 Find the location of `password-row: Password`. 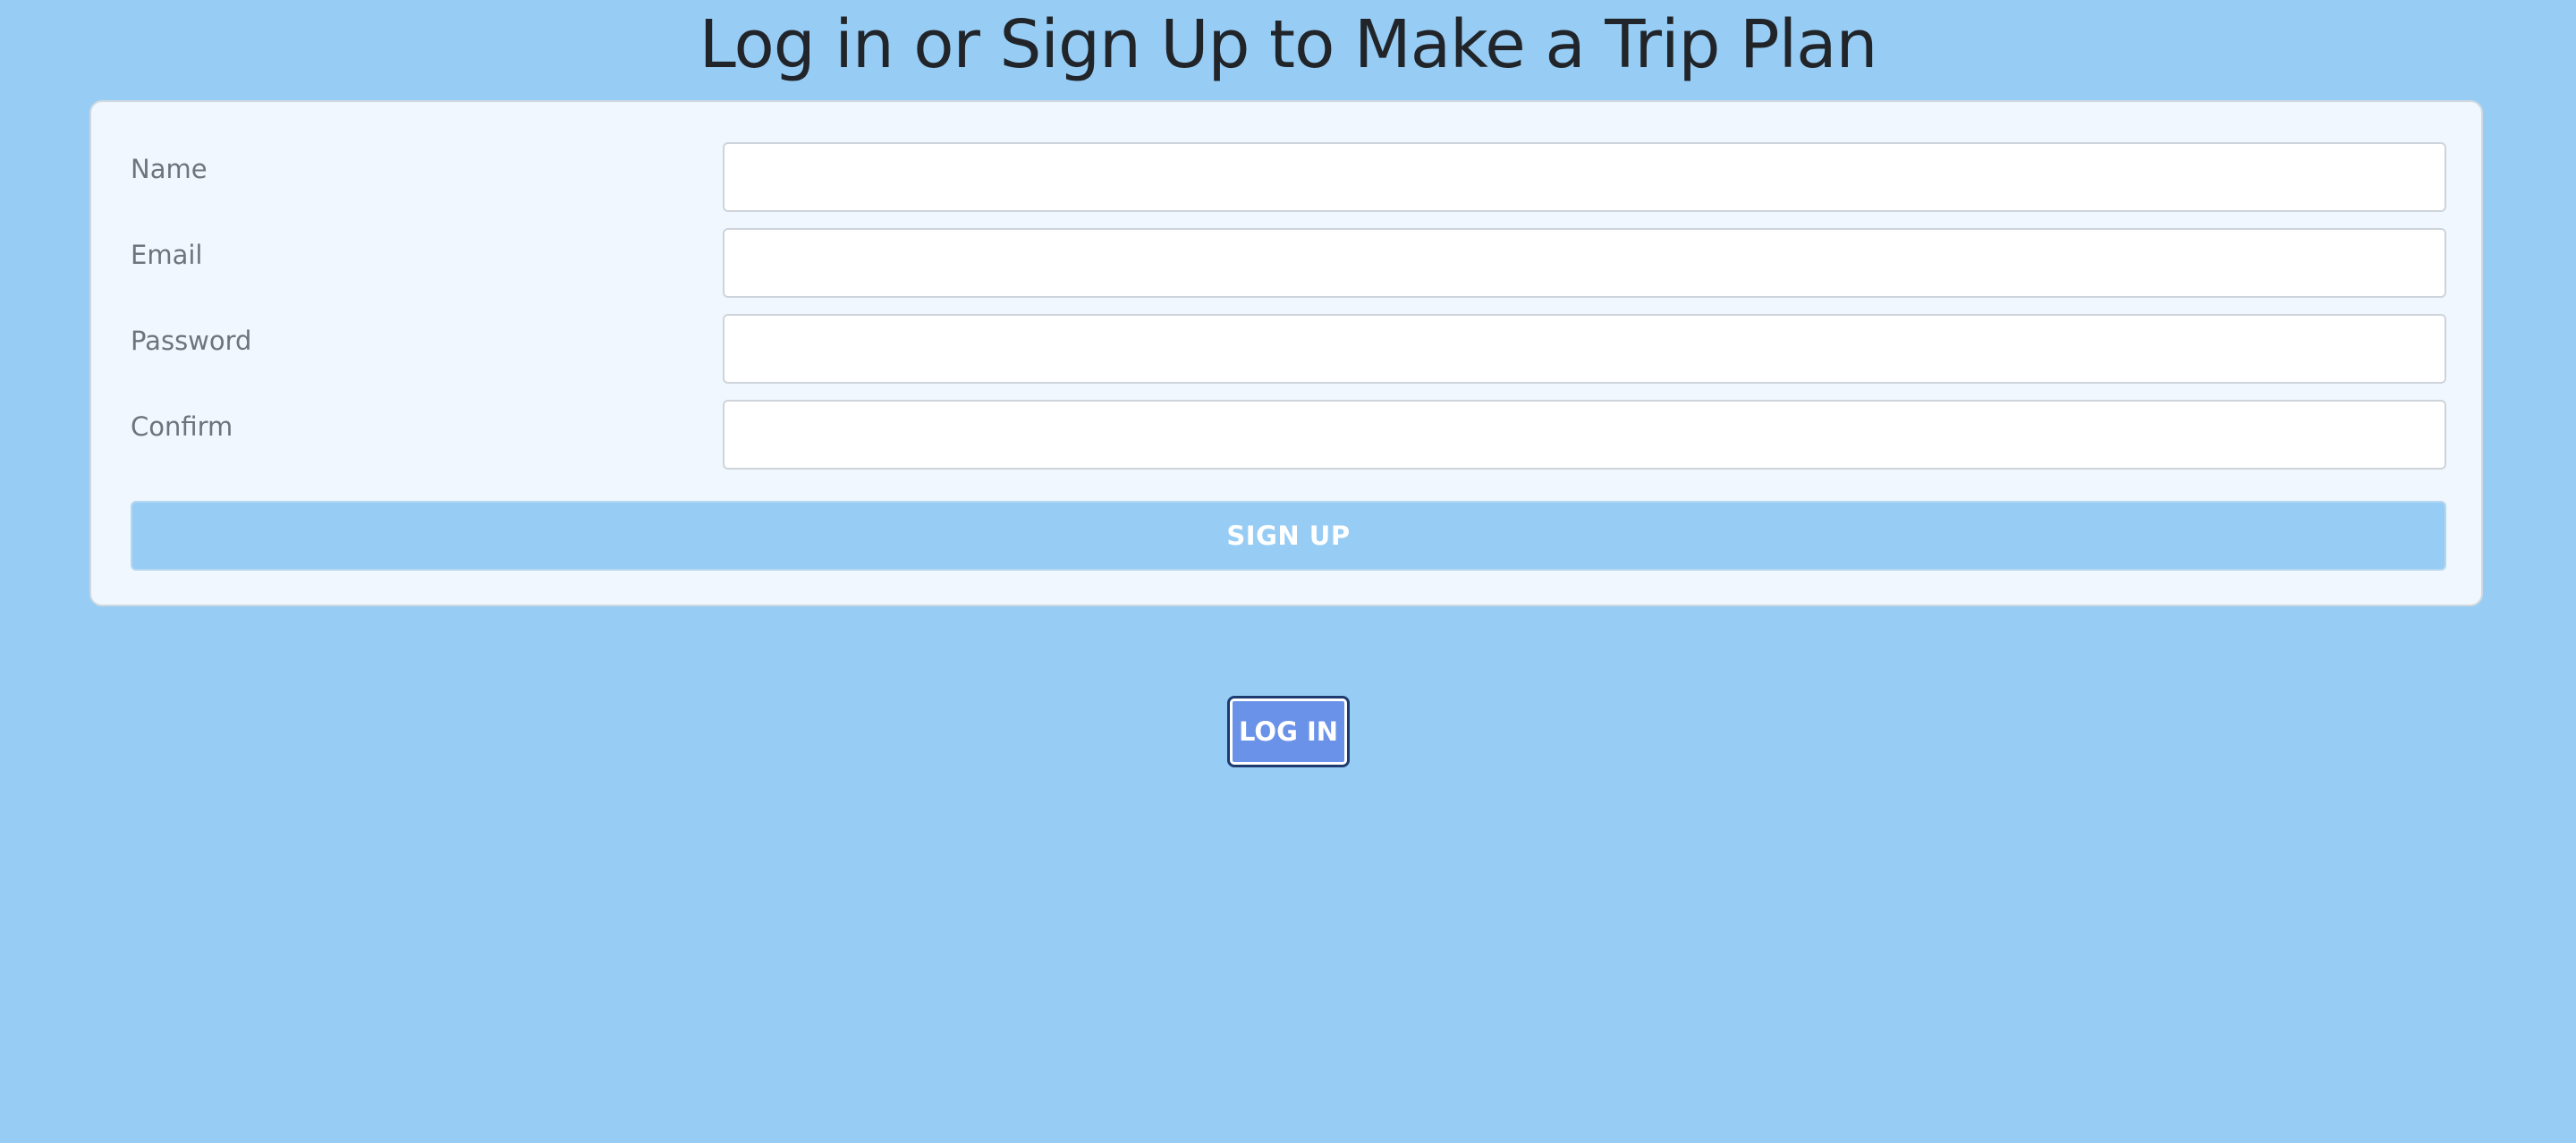

password-row: Password is located at coordinates (1286, 349).